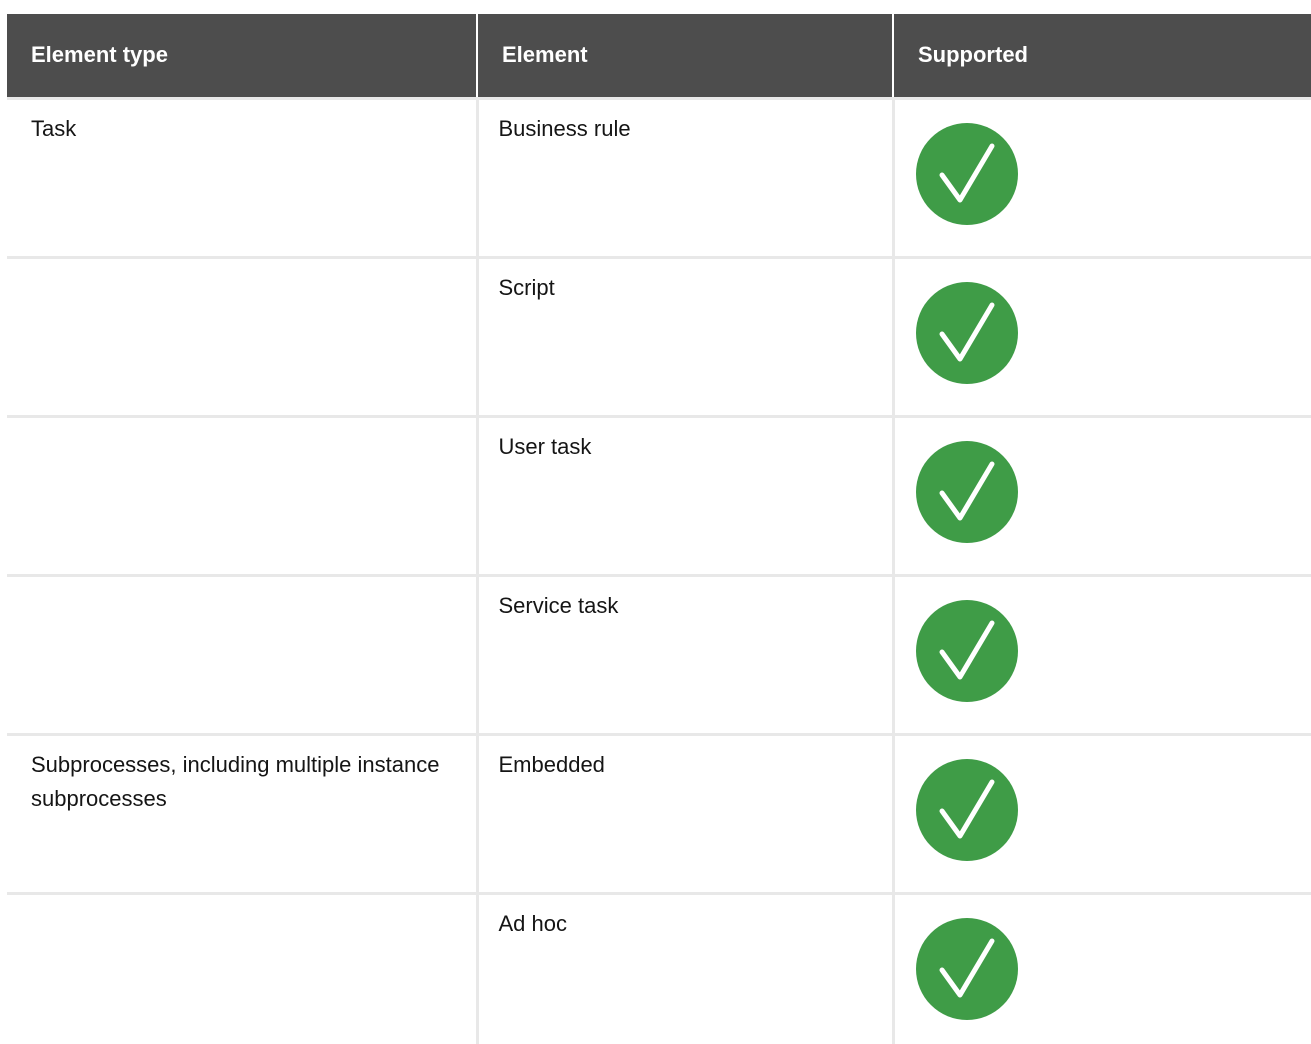  What do you see at coordinates (684, 176) in the screenshot?
I see `cell-element: Business rule` at bounding box center [684, 176].